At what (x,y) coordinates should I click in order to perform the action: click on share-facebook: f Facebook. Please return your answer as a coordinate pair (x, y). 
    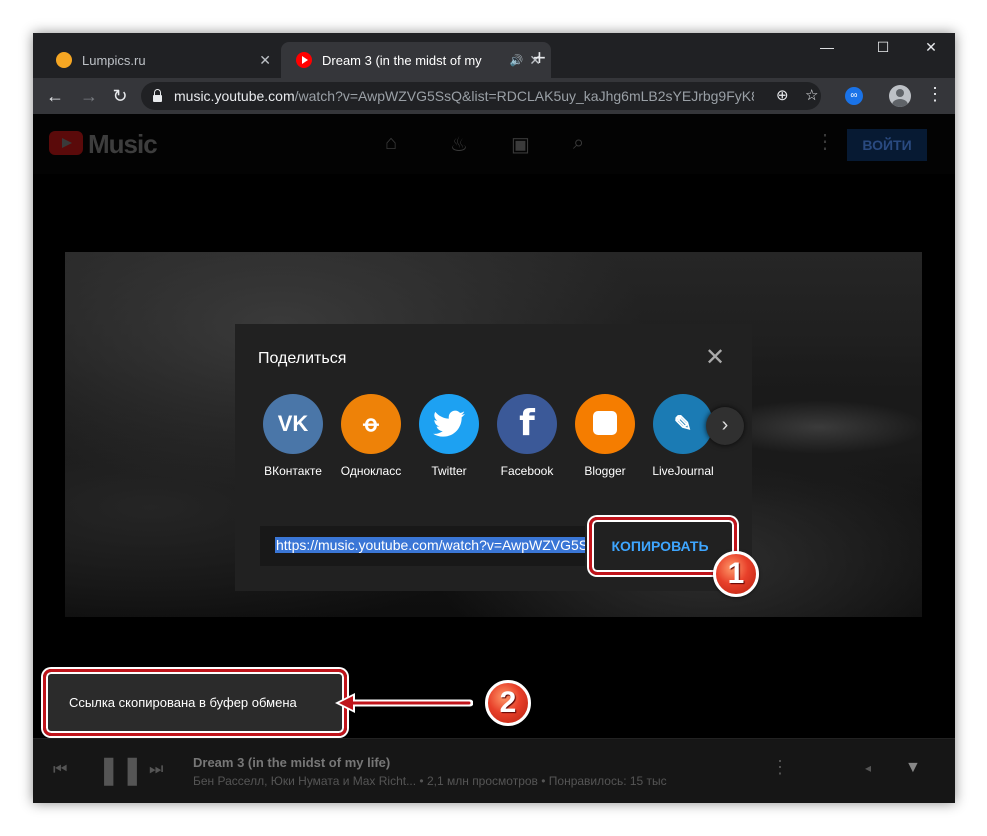
    Looking at the image, I should click on (527, 436).